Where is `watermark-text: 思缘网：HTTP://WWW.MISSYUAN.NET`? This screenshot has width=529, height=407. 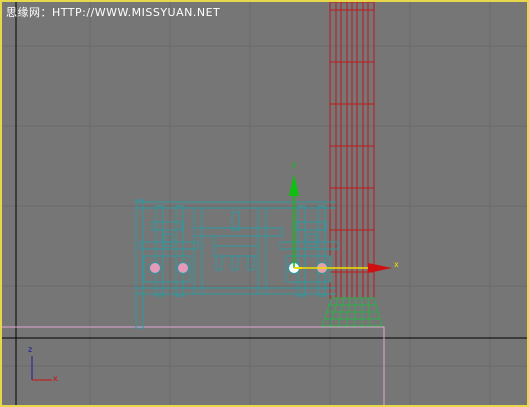 watermark-text: 思缘网：HTTP://WWW.MISSYUAN.NET is located at coordinates (113, 12).